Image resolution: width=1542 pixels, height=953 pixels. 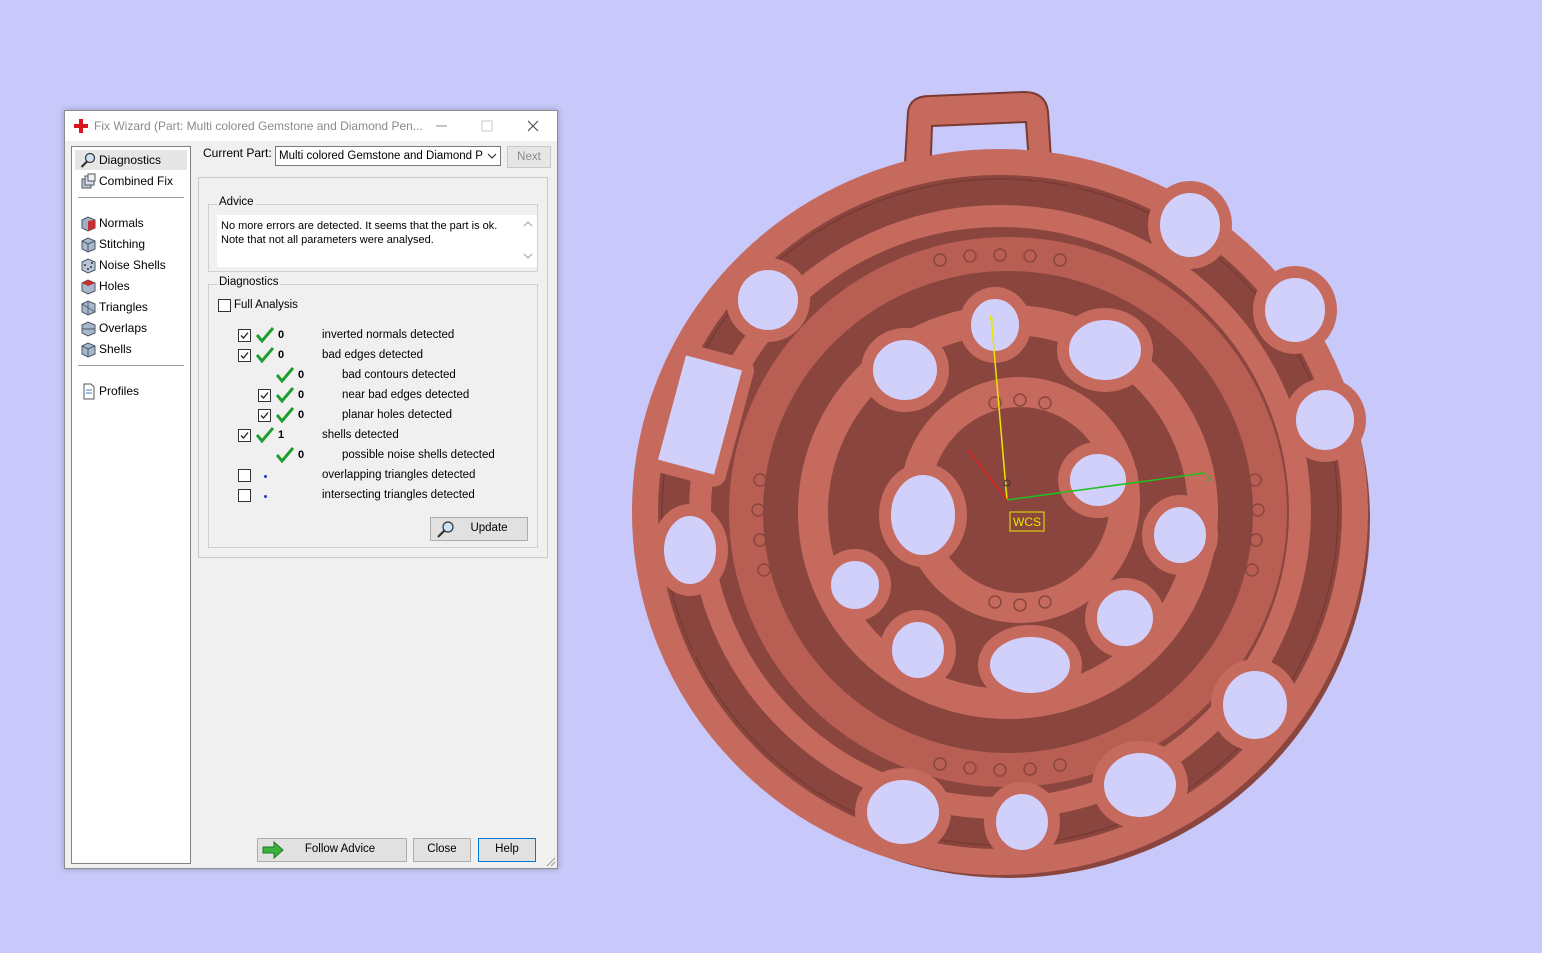 I want to click on overlapping-triangles-label: overlapping triangles detected, so click(x=399, y=475).